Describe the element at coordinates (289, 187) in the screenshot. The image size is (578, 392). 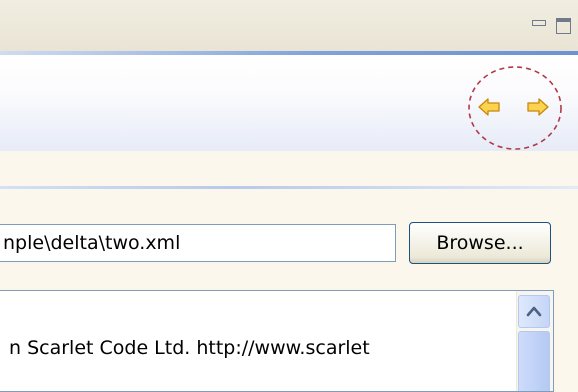
I see `section-divider` at that location.